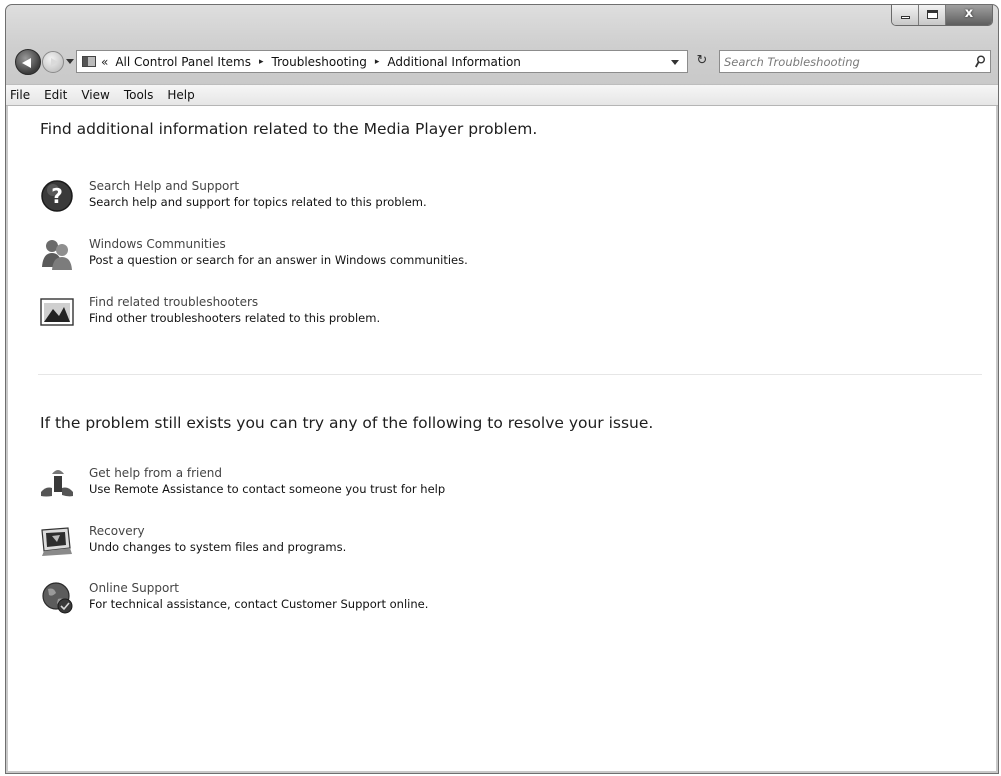 The image size is (1001, 776). Describe the element at coordinates (157, 244) in the screenshot. I see `task-title: Windows Communities` at that location.